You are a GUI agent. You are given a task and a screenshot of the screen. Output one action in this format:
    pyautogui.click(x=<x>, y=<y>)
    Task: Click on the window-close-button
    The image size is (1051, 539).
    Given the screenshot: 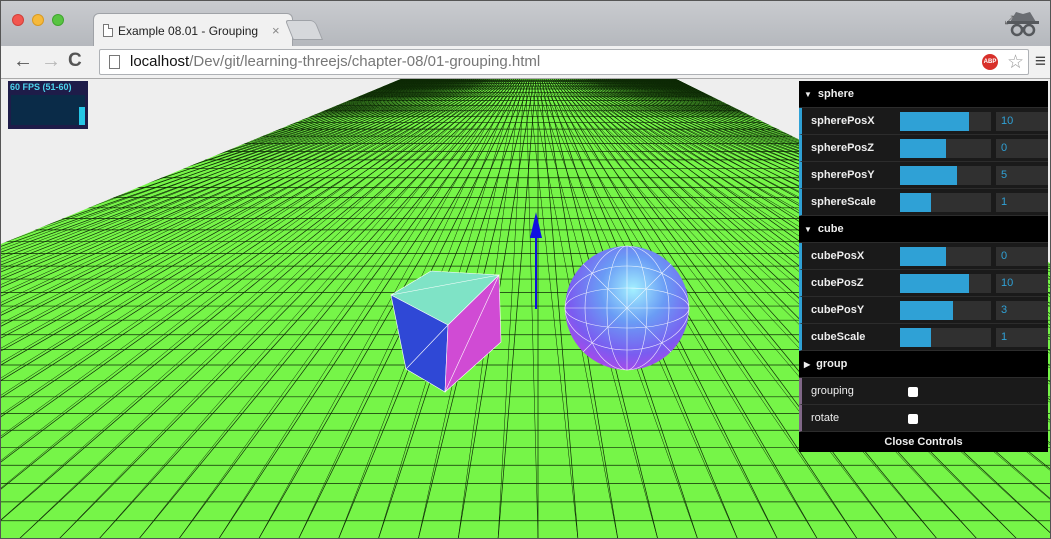 What is the action you would take?
    pyautogui.click(x=18, y=20)
    